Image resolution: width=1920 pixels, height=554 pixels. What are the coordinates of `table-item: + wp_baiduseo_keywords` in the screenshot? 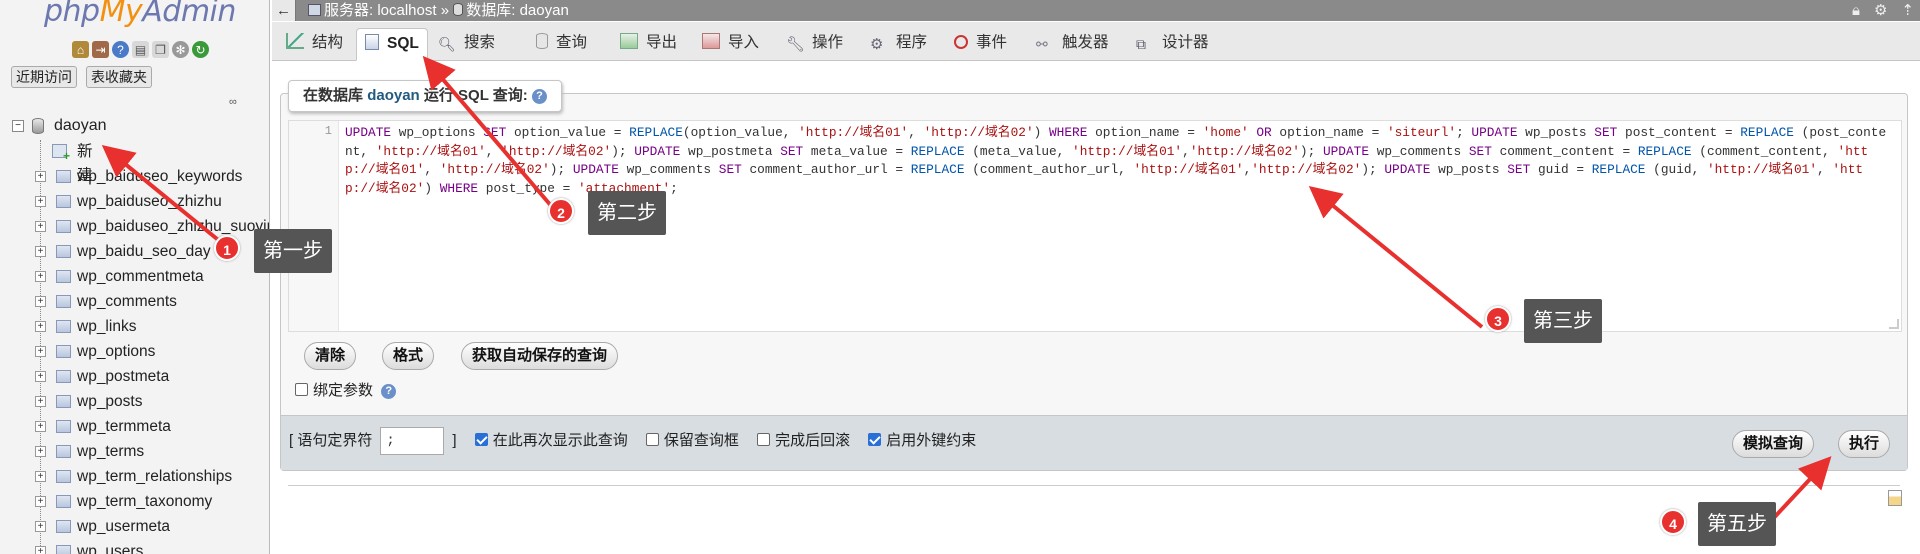 It's located at (134, 176).